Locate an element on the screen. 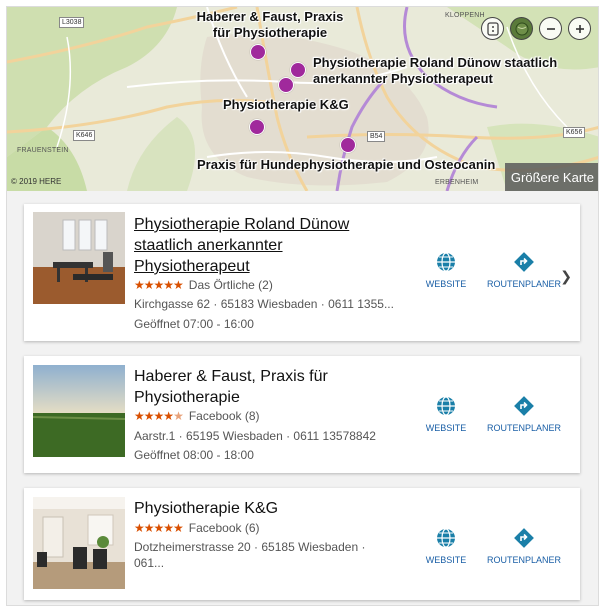  result-hours: Geöffnet 08:00 - 18:00 is located at coordinates (194, 455).